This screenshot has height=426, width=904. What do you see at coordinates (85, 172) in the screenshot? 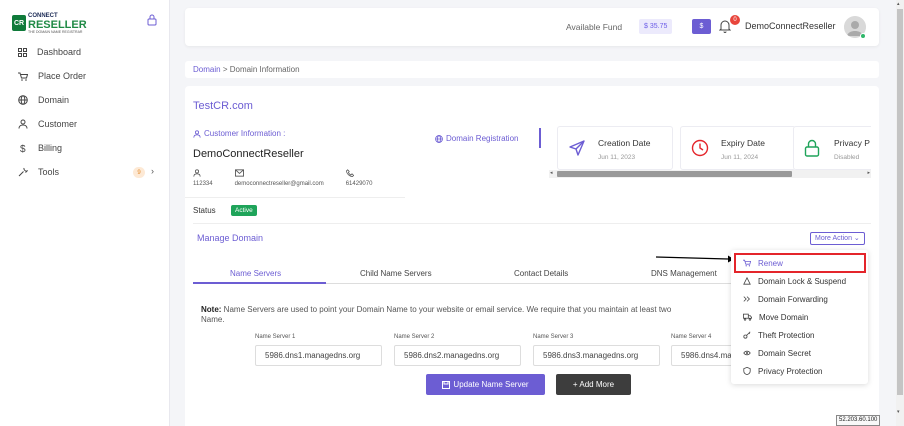
I see `sidebar-item-tools: Tools 9 ›` at bounding box center [85, 172].